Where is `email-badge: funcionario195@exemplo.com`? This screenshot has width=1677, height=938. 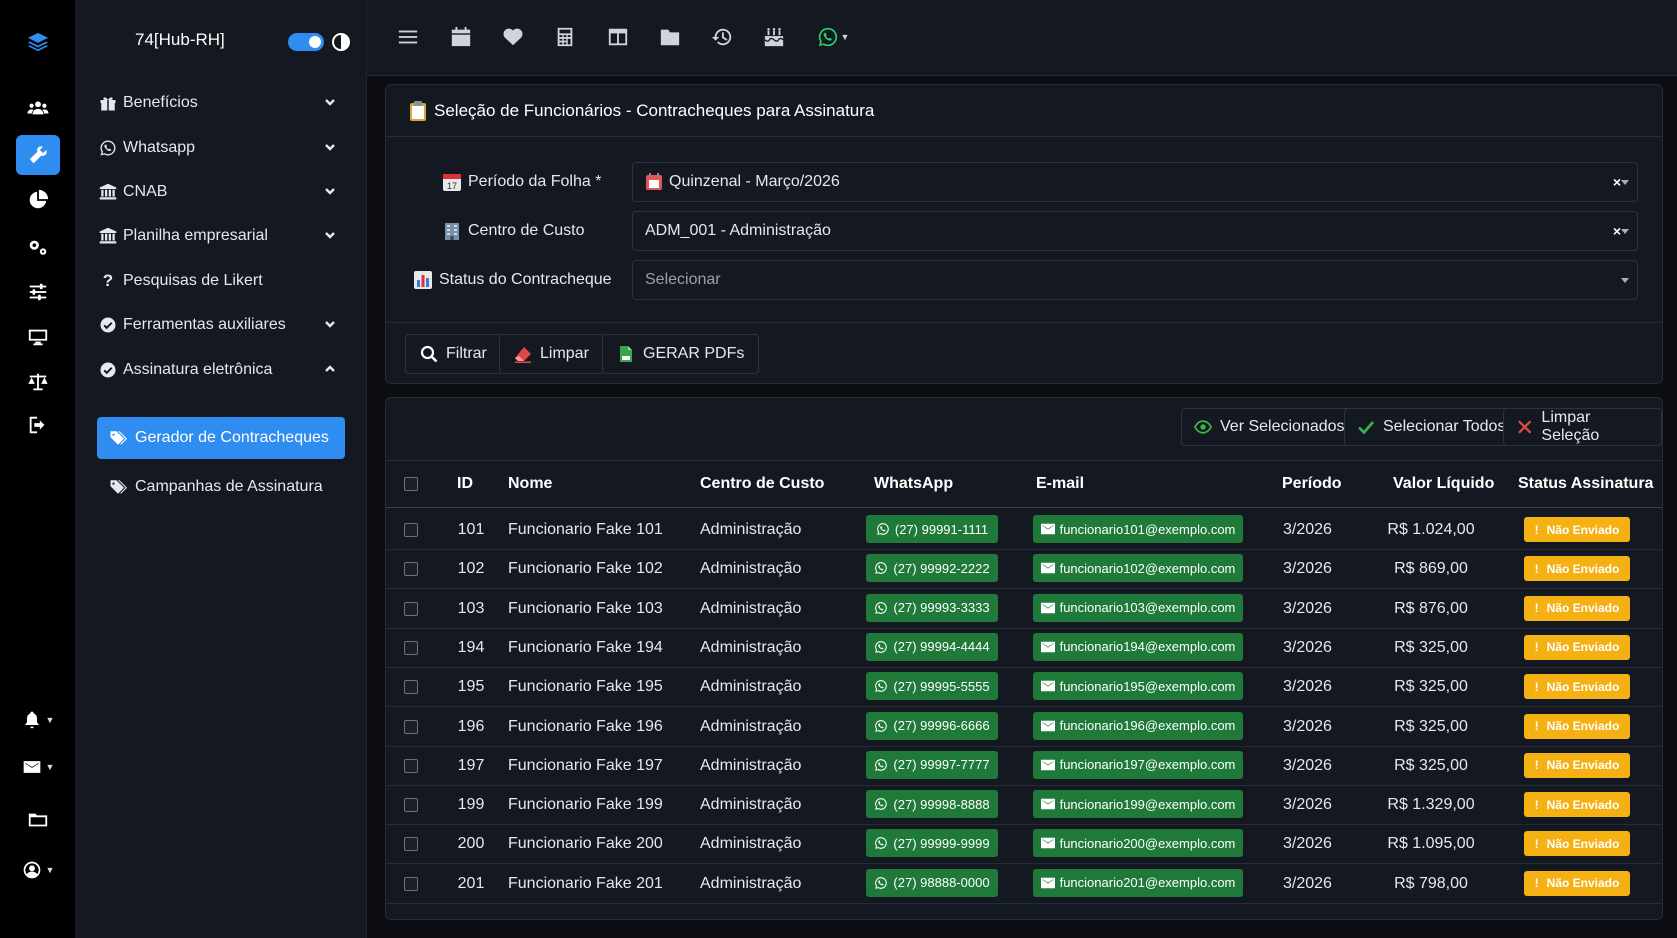
email-badge: funcionario195@exemplo.com is located at coordinates (1138, 686).